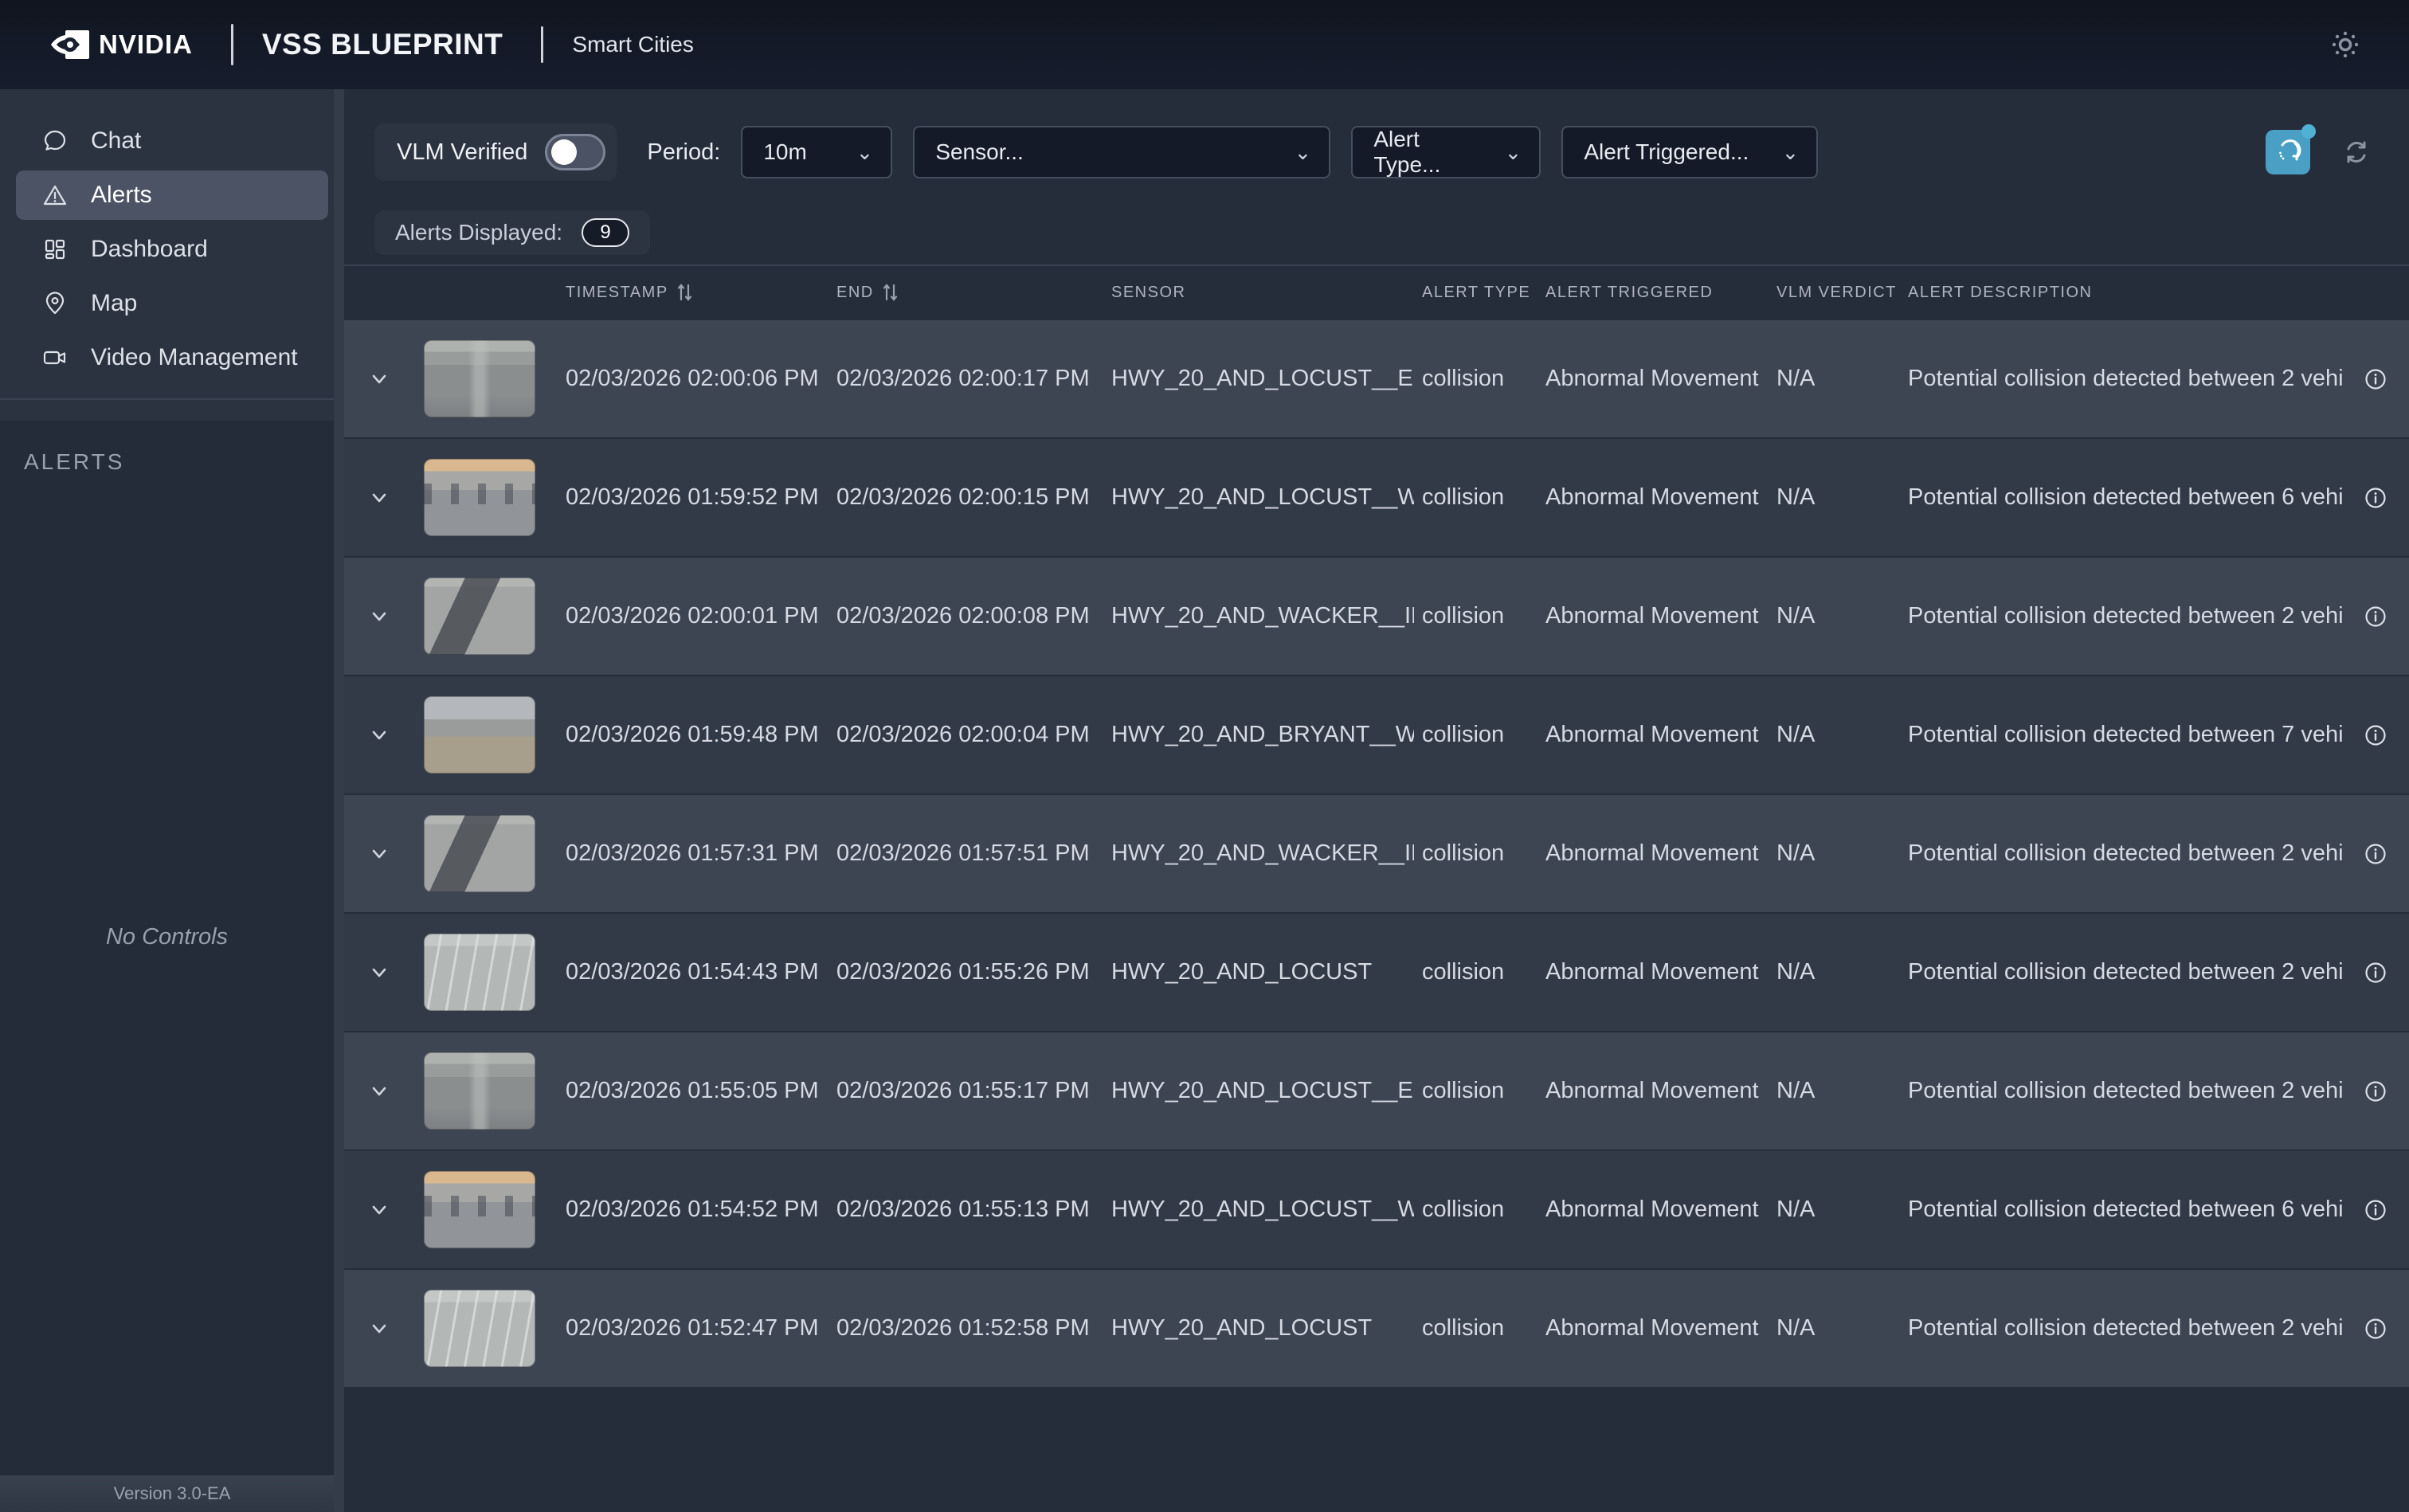 This screenshot has width=2409, height=1512. What do you see at coordinates (692, 972) in the screenshot?
I see `timestamp-cell: 02/03/2026 01:54:43 PM` at bounding box center [692, 972].